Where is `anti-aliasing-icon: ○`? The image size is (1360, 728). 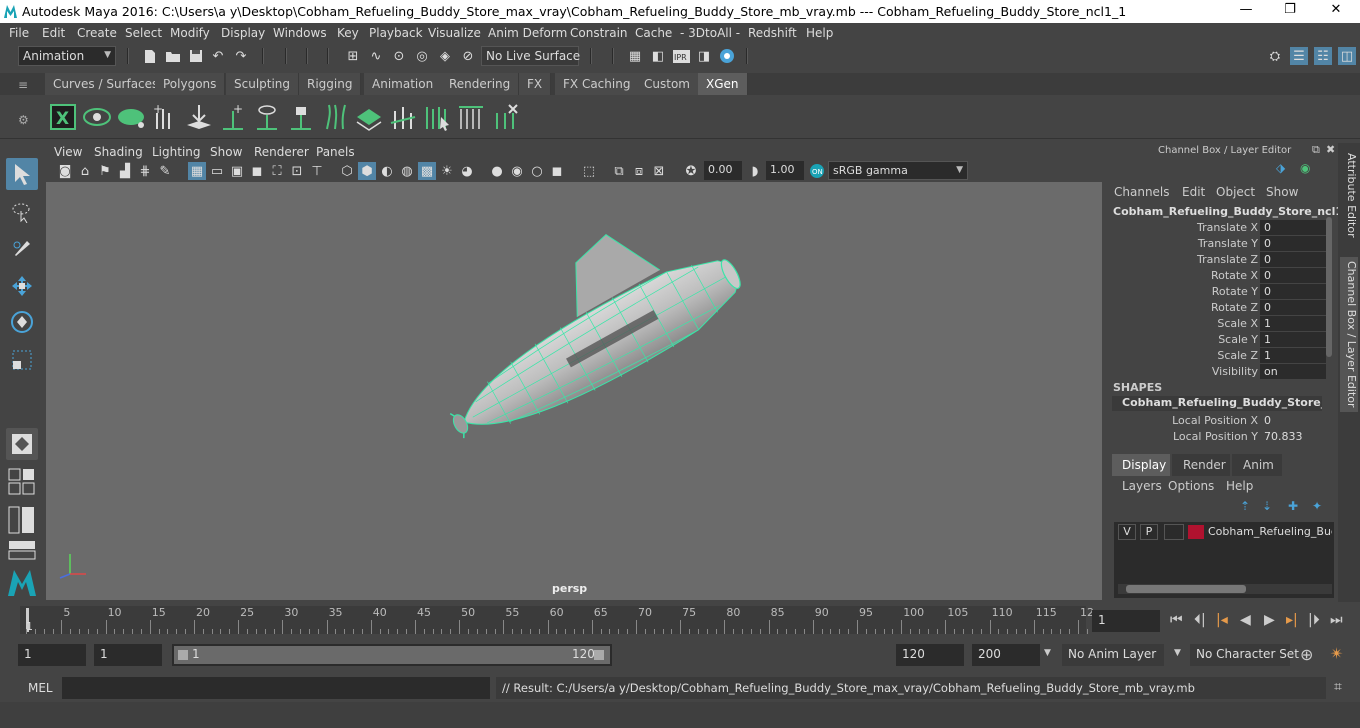 anti-aliasing-icon: ○ is located at coordinates (537, 171).